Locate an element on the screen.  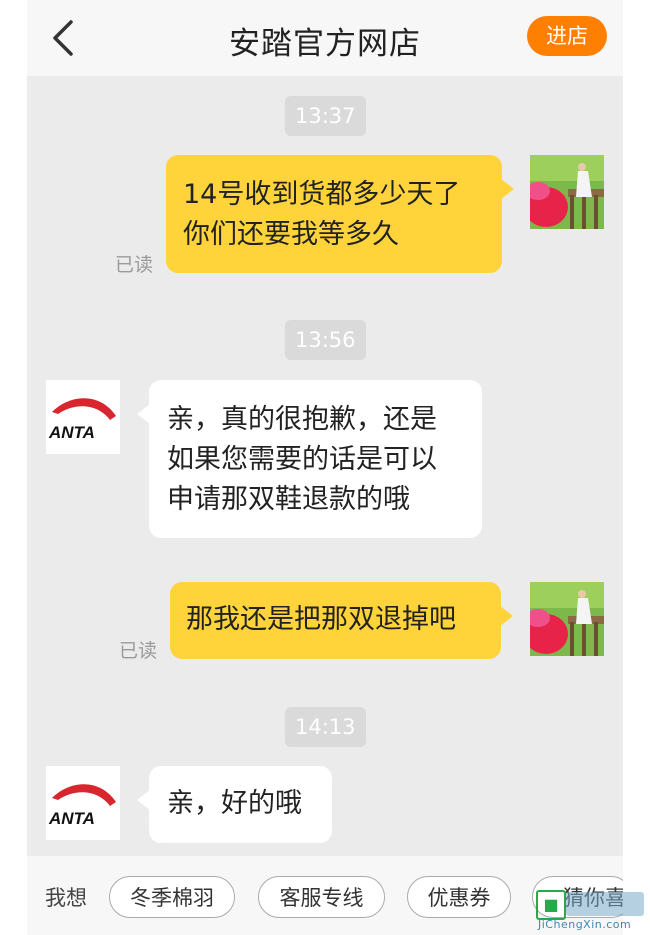
quick-reply-label: 我想 is located at coordinates (66, 898).